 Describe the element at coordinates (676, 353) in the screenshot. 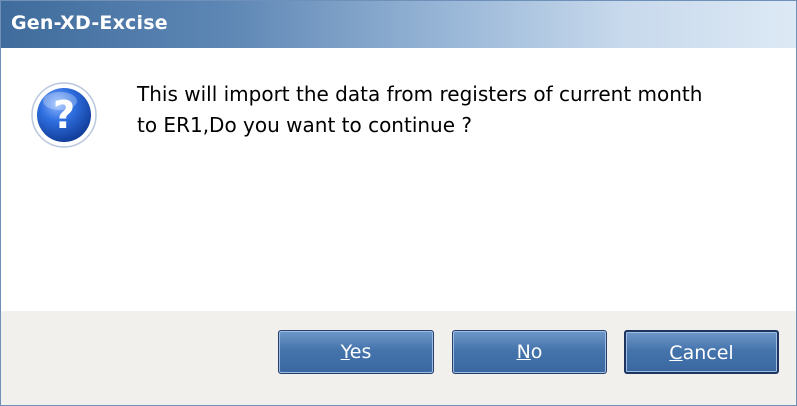

I see `cancel-button-mnemonic: C` at that location.